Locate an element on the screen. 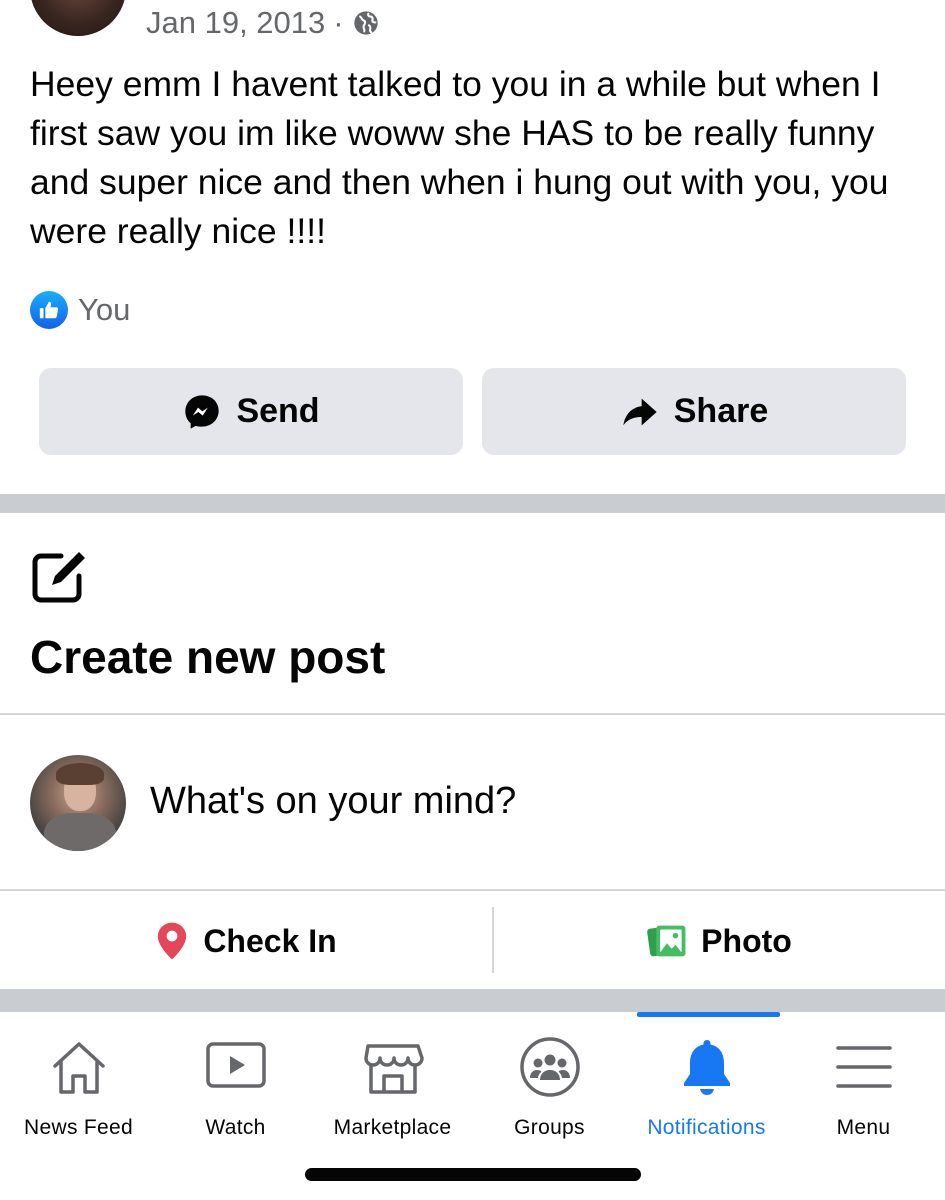  tab-groups: Groups is located at coordinates (549, 1082).